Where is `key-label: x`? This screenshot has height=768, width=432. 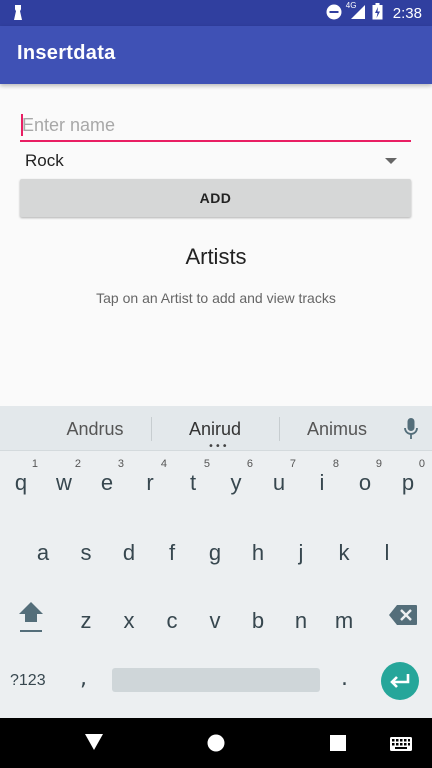 key-label: x is located at coordinates (129, 620).